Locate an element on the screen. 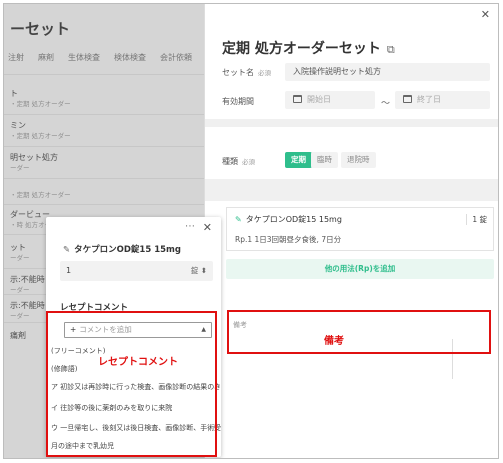 This screenshot has width=503, height=463. rp-dosage-text: Rp.1 1日3回朝昼夕食後, 7日分 is located at coordinates (288, 239).